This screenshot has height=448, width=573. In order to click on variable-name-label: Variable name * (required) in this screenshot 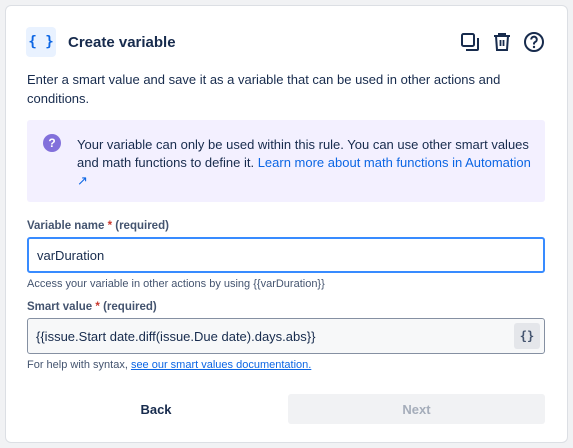, I will do `click(98, 226)`.